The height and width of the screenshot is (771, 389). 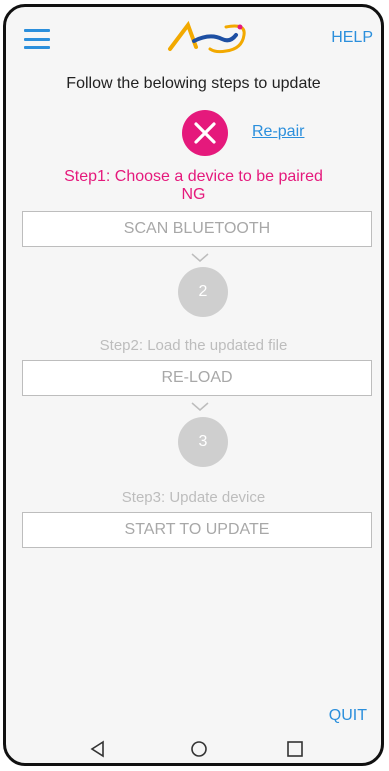 What do you see at coordinates (199, 749) in the screenshot?
I see `circle-home-icon` at bounding box center [199, 749].